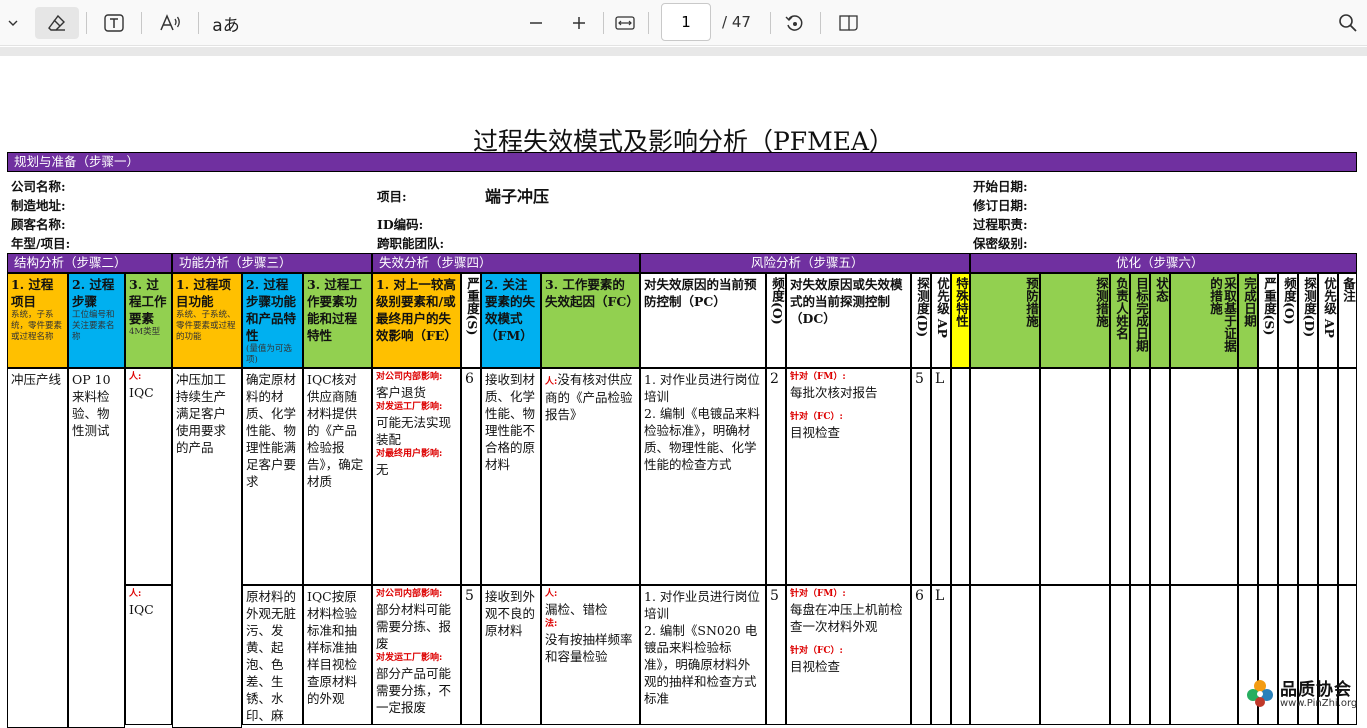  What do you see at coordinates (148, 655) in the screenshot?
I see `cell-work-element: 人: IQC` at bounding box center [148, 655].